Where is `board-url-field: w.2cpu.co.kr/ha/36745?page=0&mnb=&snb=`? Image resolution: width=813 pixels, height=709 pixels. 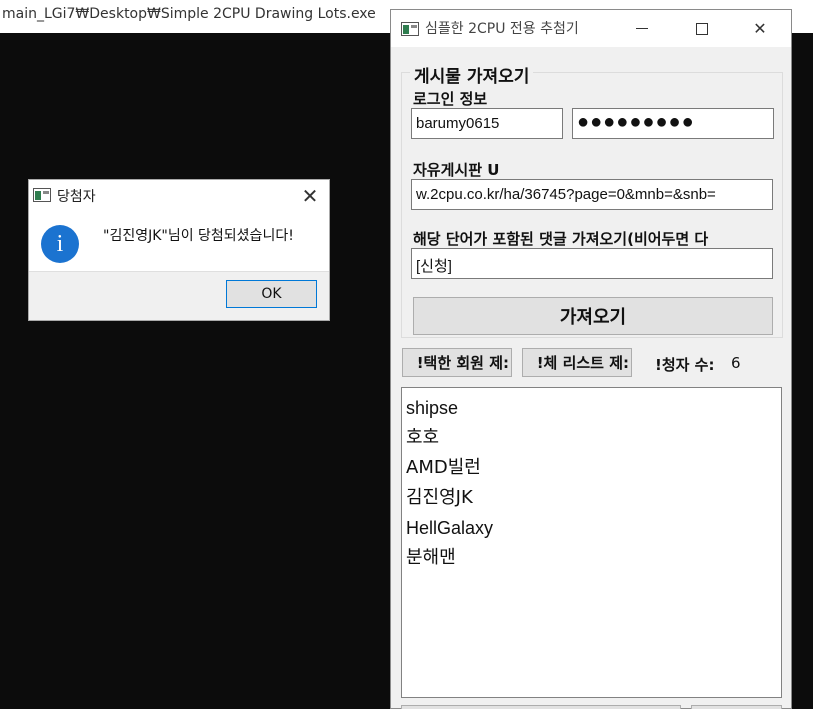
board-url-field: w.2cpu.co.kr/ha/36745?page=0&mnb=&snb= is located at coordinates (592, 194).